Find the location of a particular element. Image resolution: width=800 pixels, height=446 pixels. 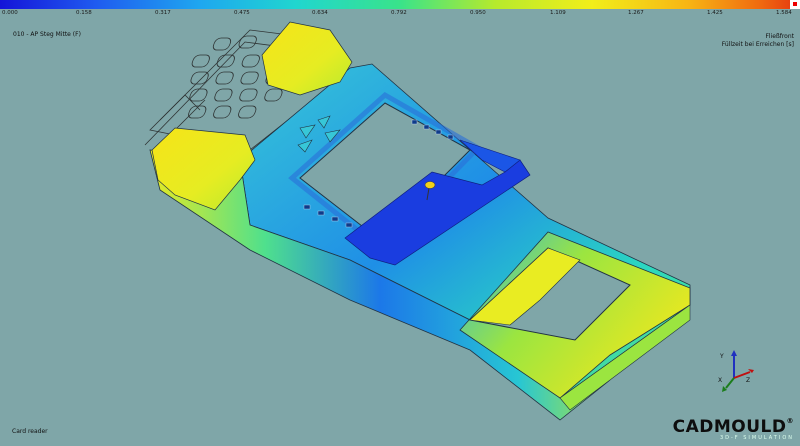

logo-name: CADMOULD is located at coordinates (729, 427).